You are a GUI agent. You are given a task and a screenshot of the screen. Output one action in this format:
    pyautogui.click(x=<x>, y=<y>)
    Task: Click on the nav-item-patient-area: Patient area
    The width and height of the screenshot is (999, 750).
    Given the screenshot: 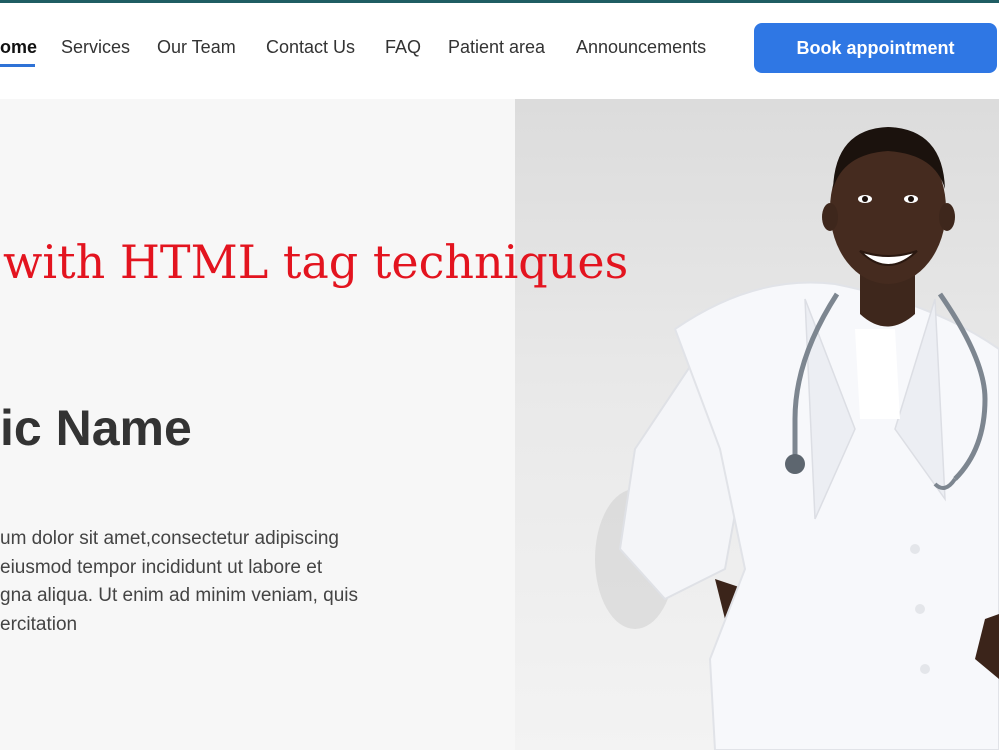 What is the action you would take?
    pyautogui.click(x=496, y=47)
    